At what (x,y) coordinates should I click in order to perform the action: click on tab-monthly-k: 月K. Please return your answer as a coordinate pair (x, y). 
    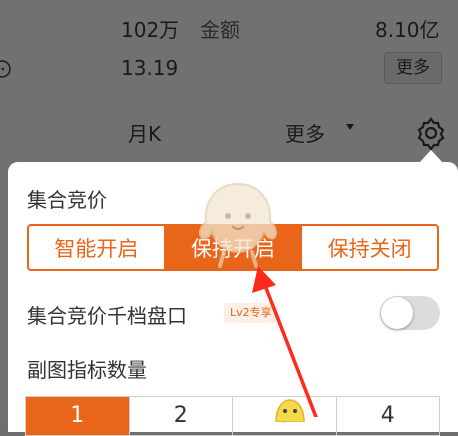
    Looking at the image, I should click on (144, 132).